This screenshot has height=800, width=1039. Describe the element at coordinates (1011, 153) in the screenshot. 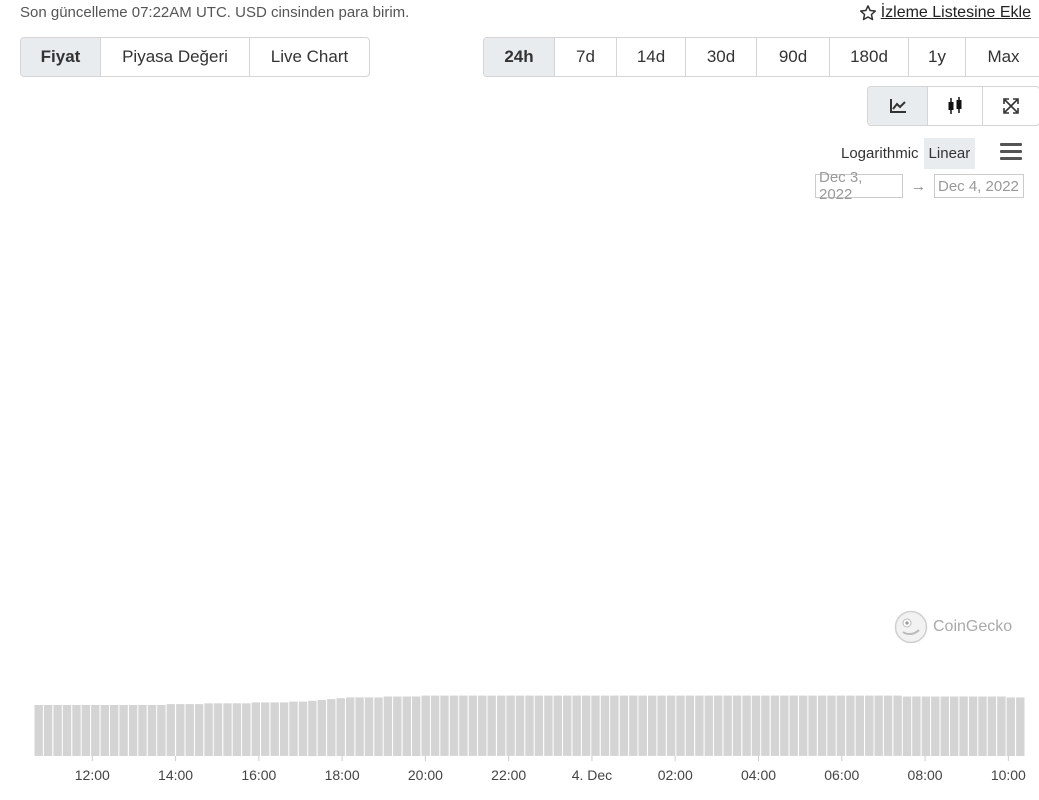

I see `chart-menu-button` at that location.